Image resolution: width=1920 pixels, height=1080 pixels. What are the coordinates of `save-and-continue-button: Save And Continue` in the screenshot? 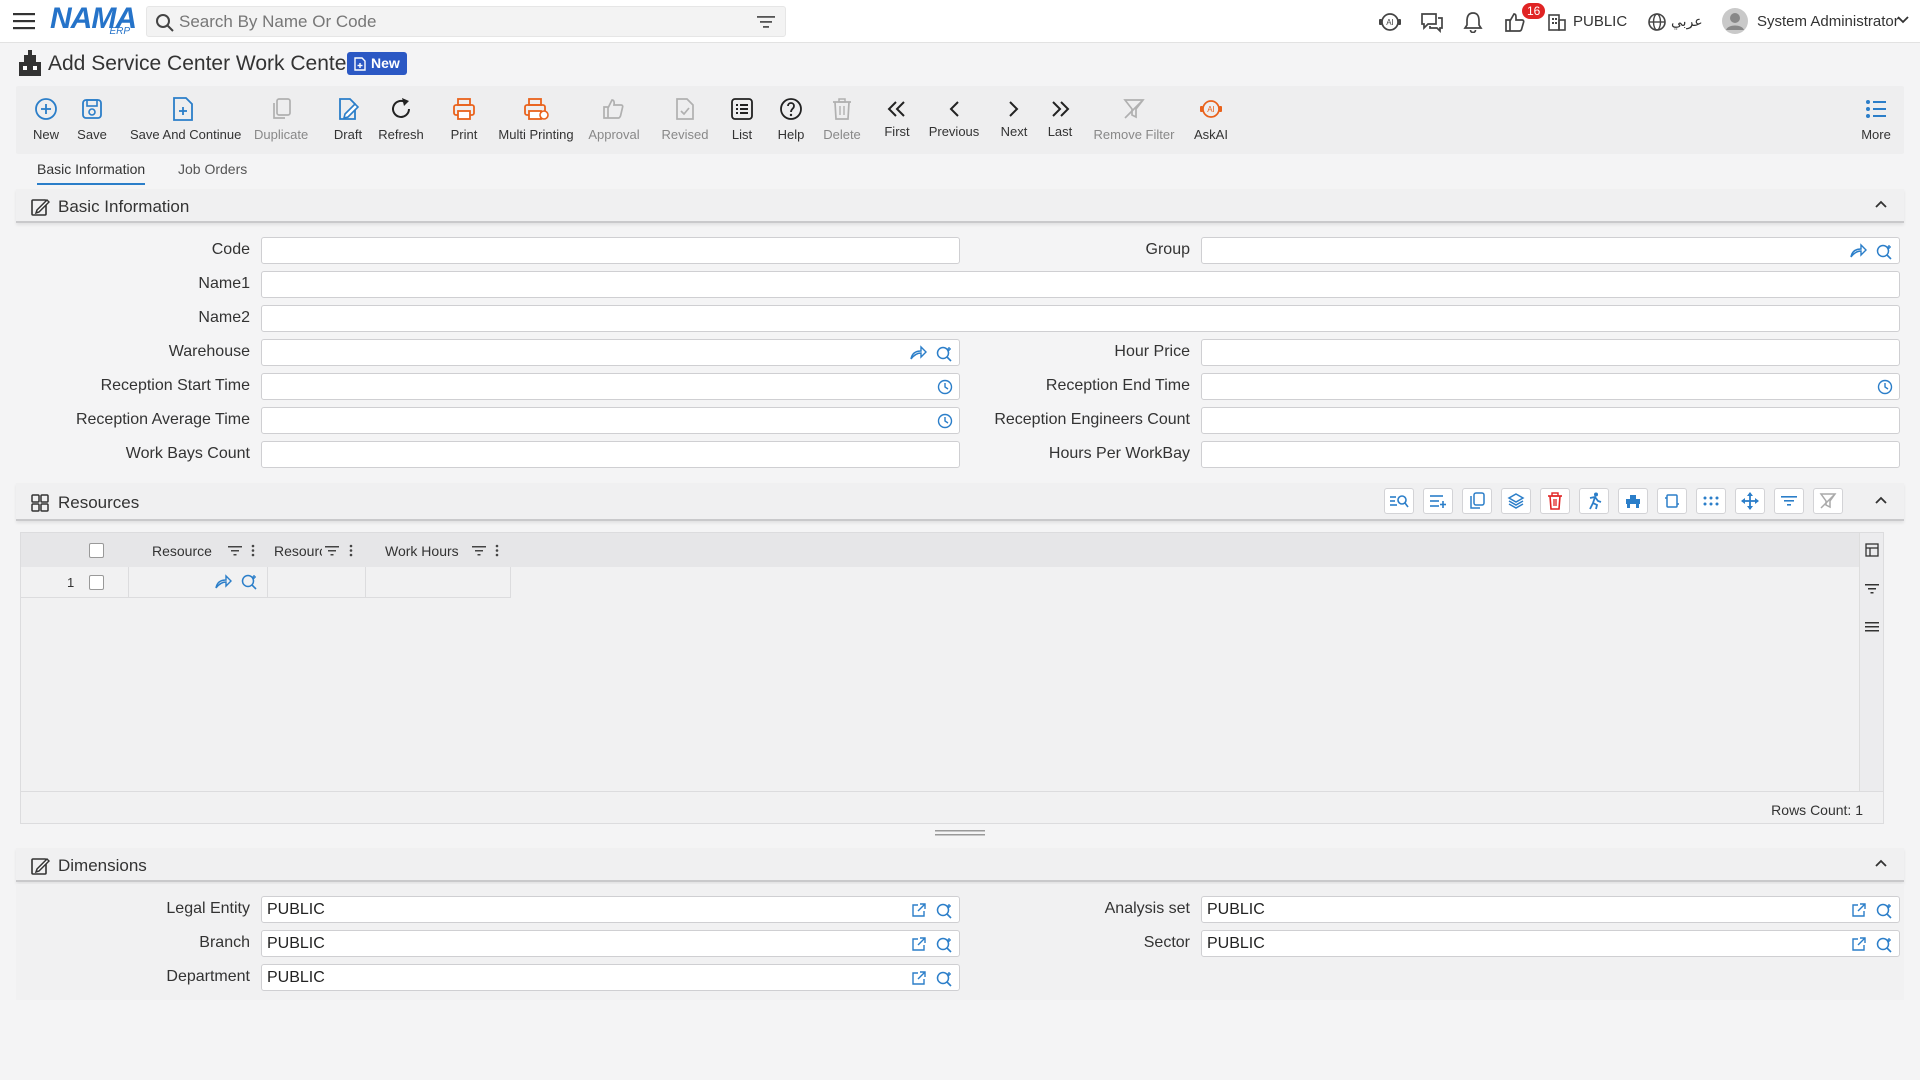 It's located at (185, 123).